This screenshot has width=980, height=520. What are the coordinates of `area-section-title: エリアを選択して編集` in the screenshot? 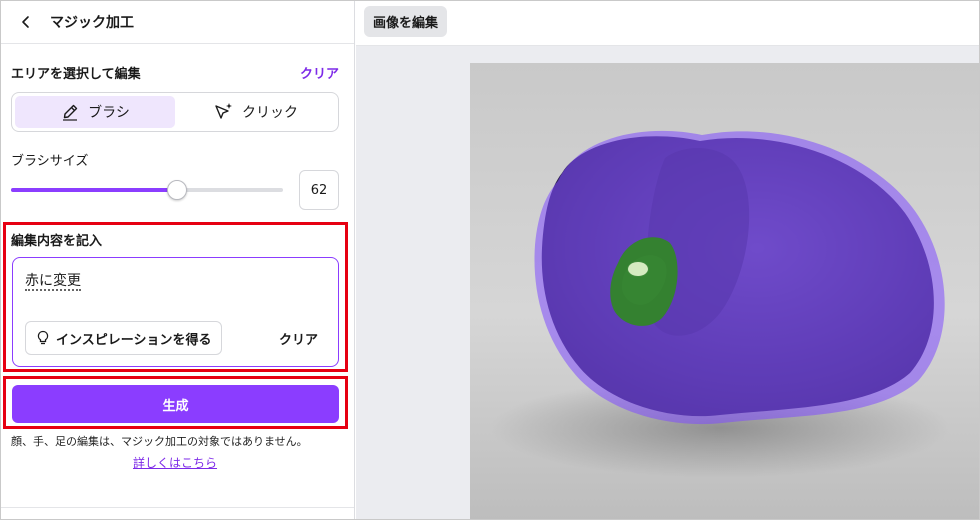 It's located at (76, 74).